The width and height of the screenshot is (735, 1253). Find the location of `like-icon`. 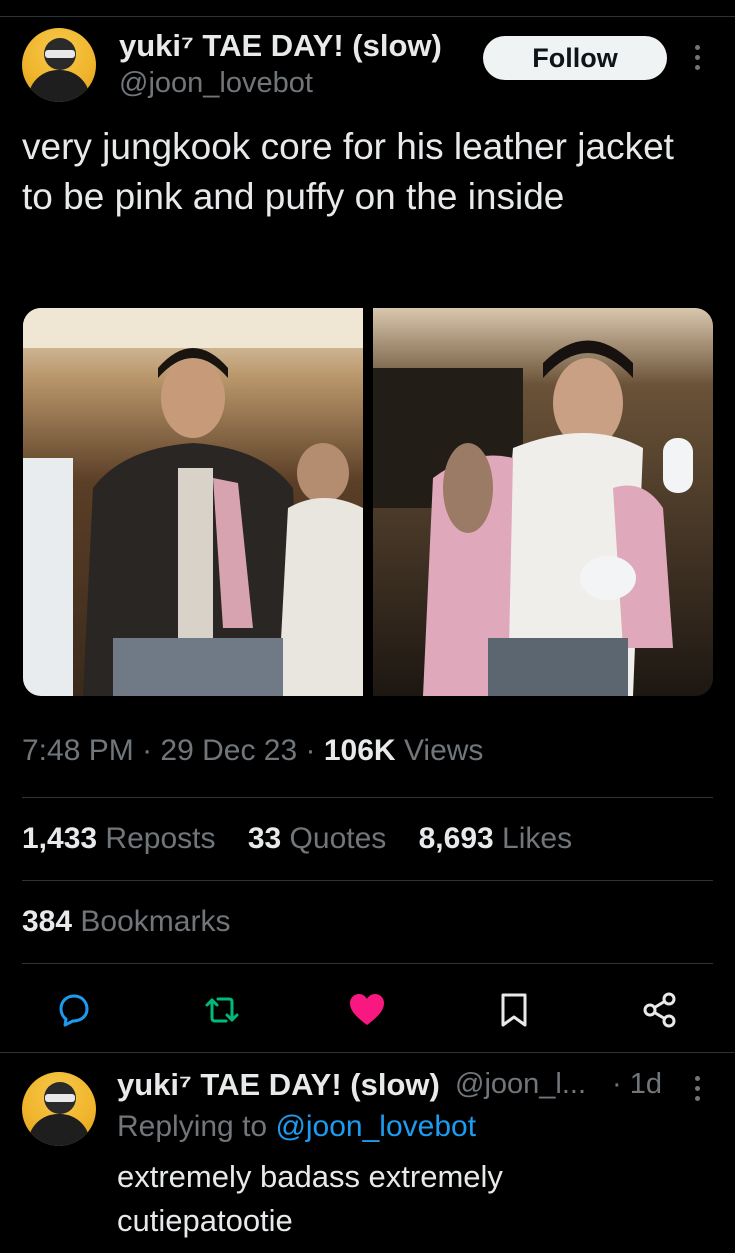

like-icon is located at coordinates (367, 1010).